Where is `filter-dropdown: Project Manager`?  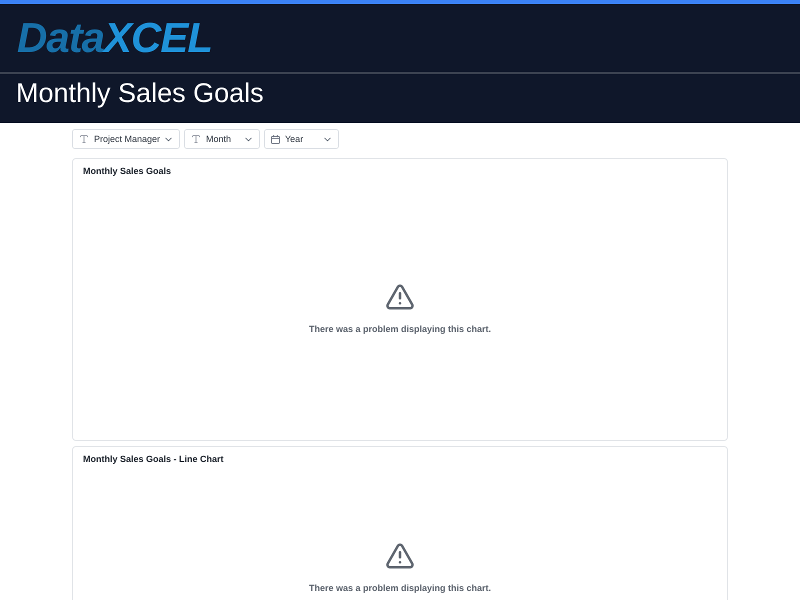 filter-dropdown: Project Manager is located at coordinates (126, 139).